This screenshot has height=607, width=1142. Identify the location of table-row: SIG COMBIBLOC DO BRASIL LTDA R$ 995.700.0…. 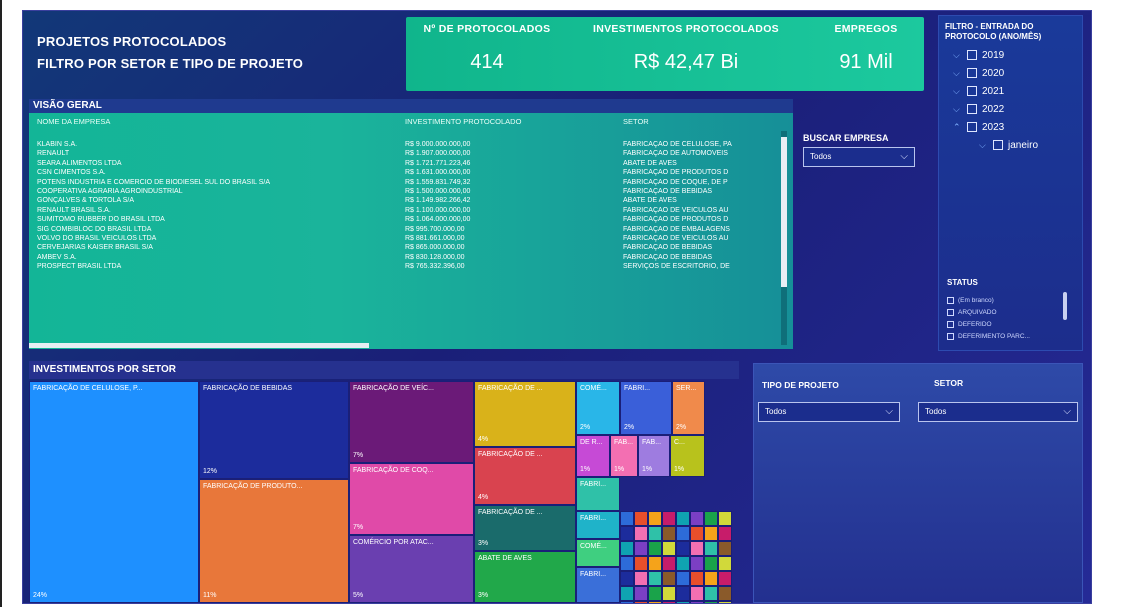
(409, 230).